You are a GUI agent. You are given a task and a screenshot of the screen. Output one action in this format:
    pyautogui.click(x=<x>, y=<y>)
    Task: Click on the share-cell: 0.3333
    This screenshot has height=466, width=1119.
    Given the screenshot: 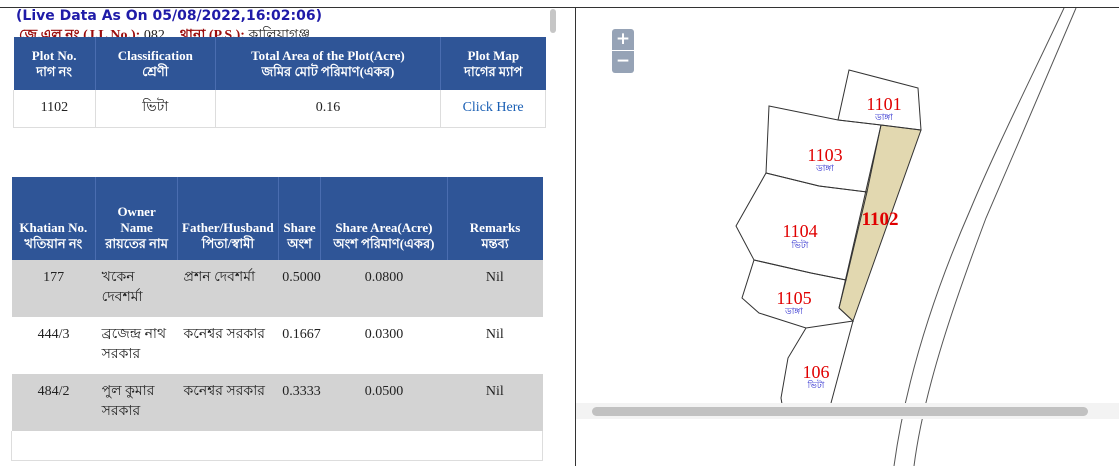 What is the action you would take?
    pyautogui.click(x=299, y=402)
    